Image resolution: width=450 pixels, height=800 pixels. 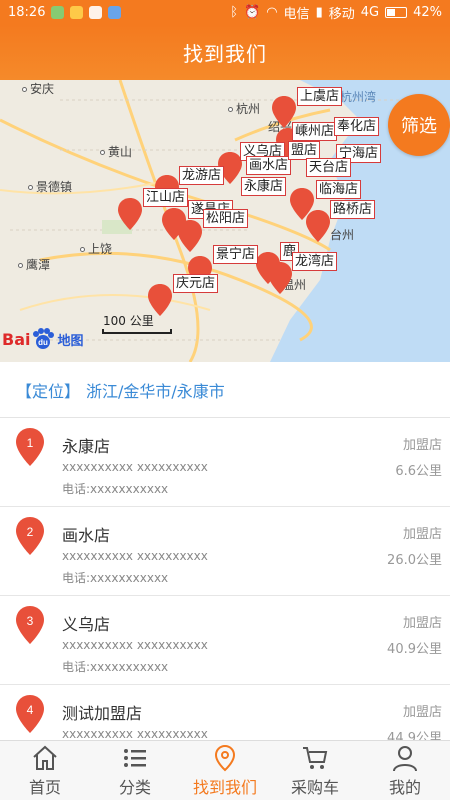 What do you see at coordinates (414, 560) in the screenshot?
I see `store-distance: 26.0公里` at bounding box center [414, 560].